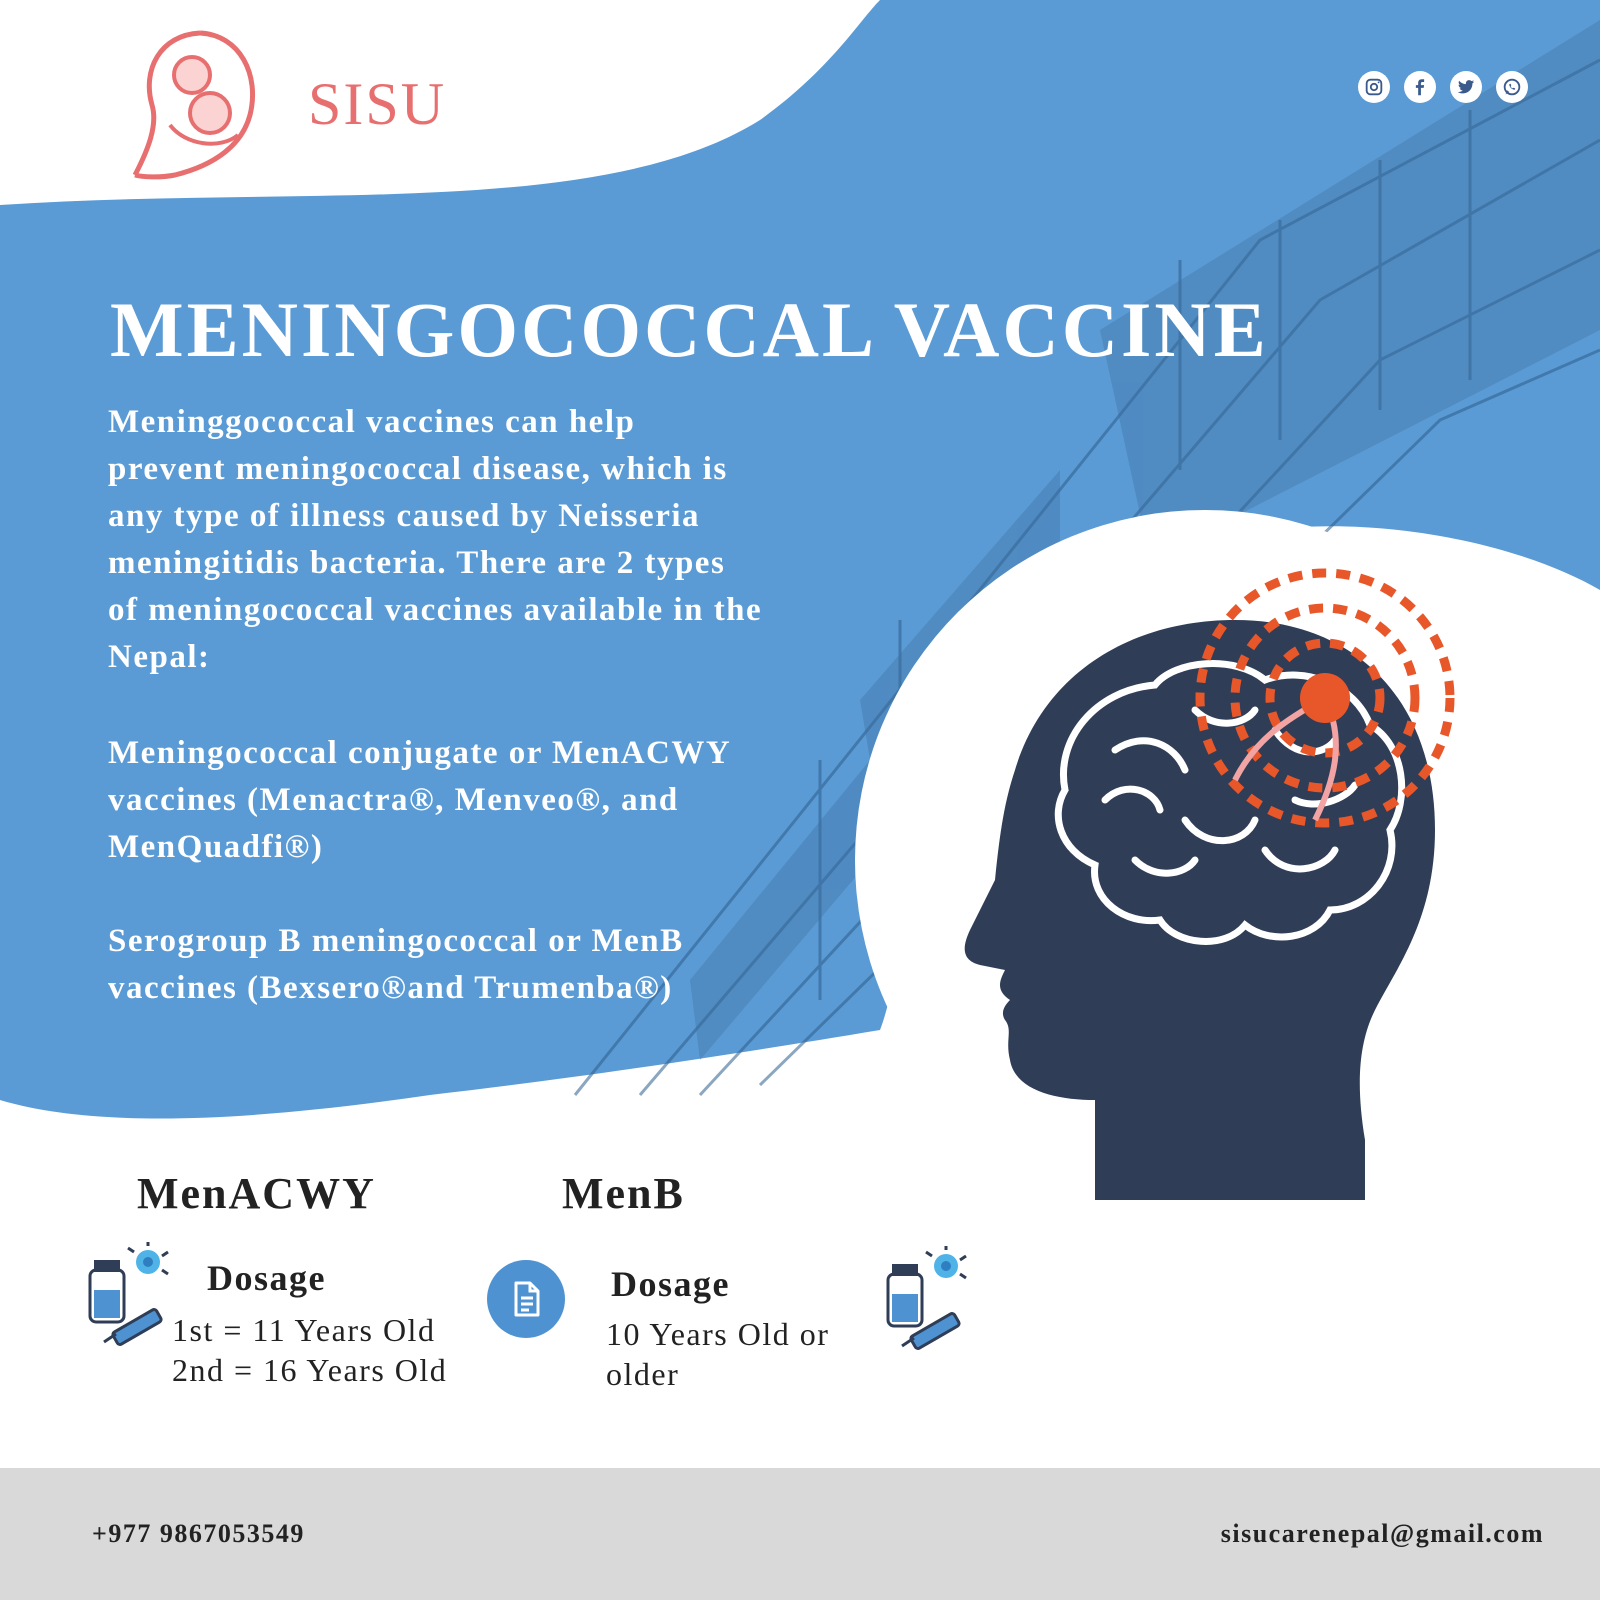 This screenshot has height=1600, width=1600. What do you see at coordinates (304, 1330) in the screenshot?
I see `menacwy-dose-first: 1st = 11 Years Old` at bounding box center [304, 1330].